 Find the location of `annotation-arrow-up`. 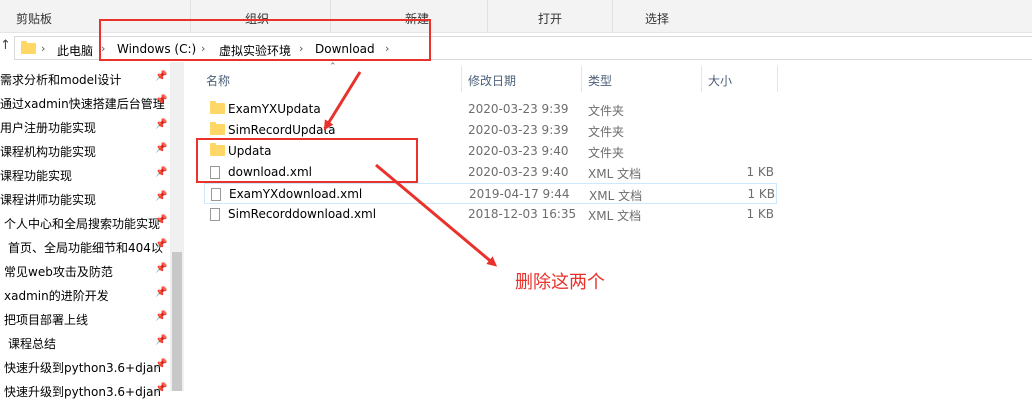

annotation-arrow-up is located at coordinates (342, 101).